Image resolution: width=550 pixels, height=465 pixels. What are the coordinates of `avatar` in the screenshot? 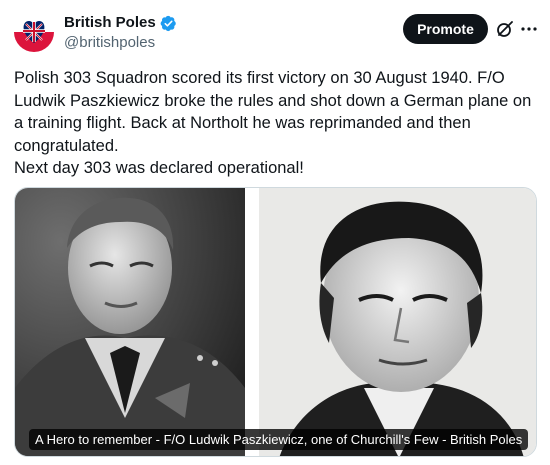 It's located at (34, 32).